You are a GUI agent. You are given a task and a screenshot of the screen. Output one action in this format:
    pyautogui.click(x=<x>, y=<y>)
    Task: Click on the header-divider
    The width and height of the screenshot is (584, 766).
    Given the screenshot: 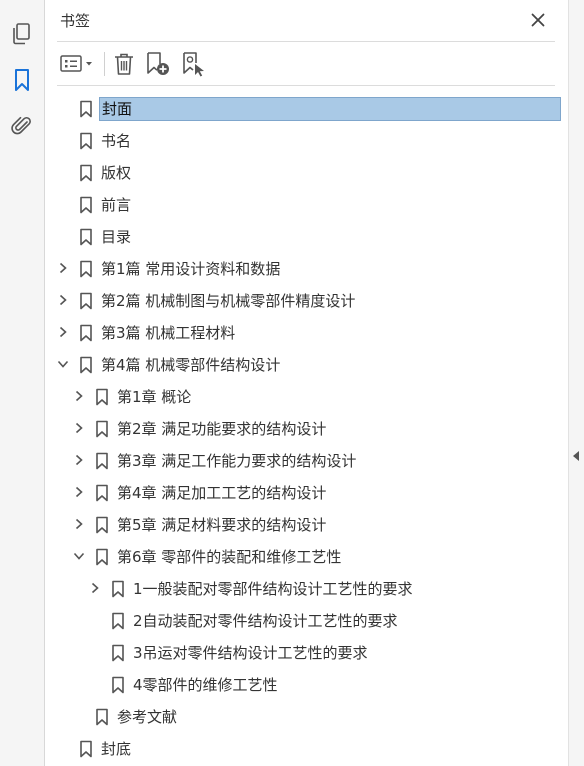 What is the action you would take?
    pyautogui.click(x=306, y=41)
    